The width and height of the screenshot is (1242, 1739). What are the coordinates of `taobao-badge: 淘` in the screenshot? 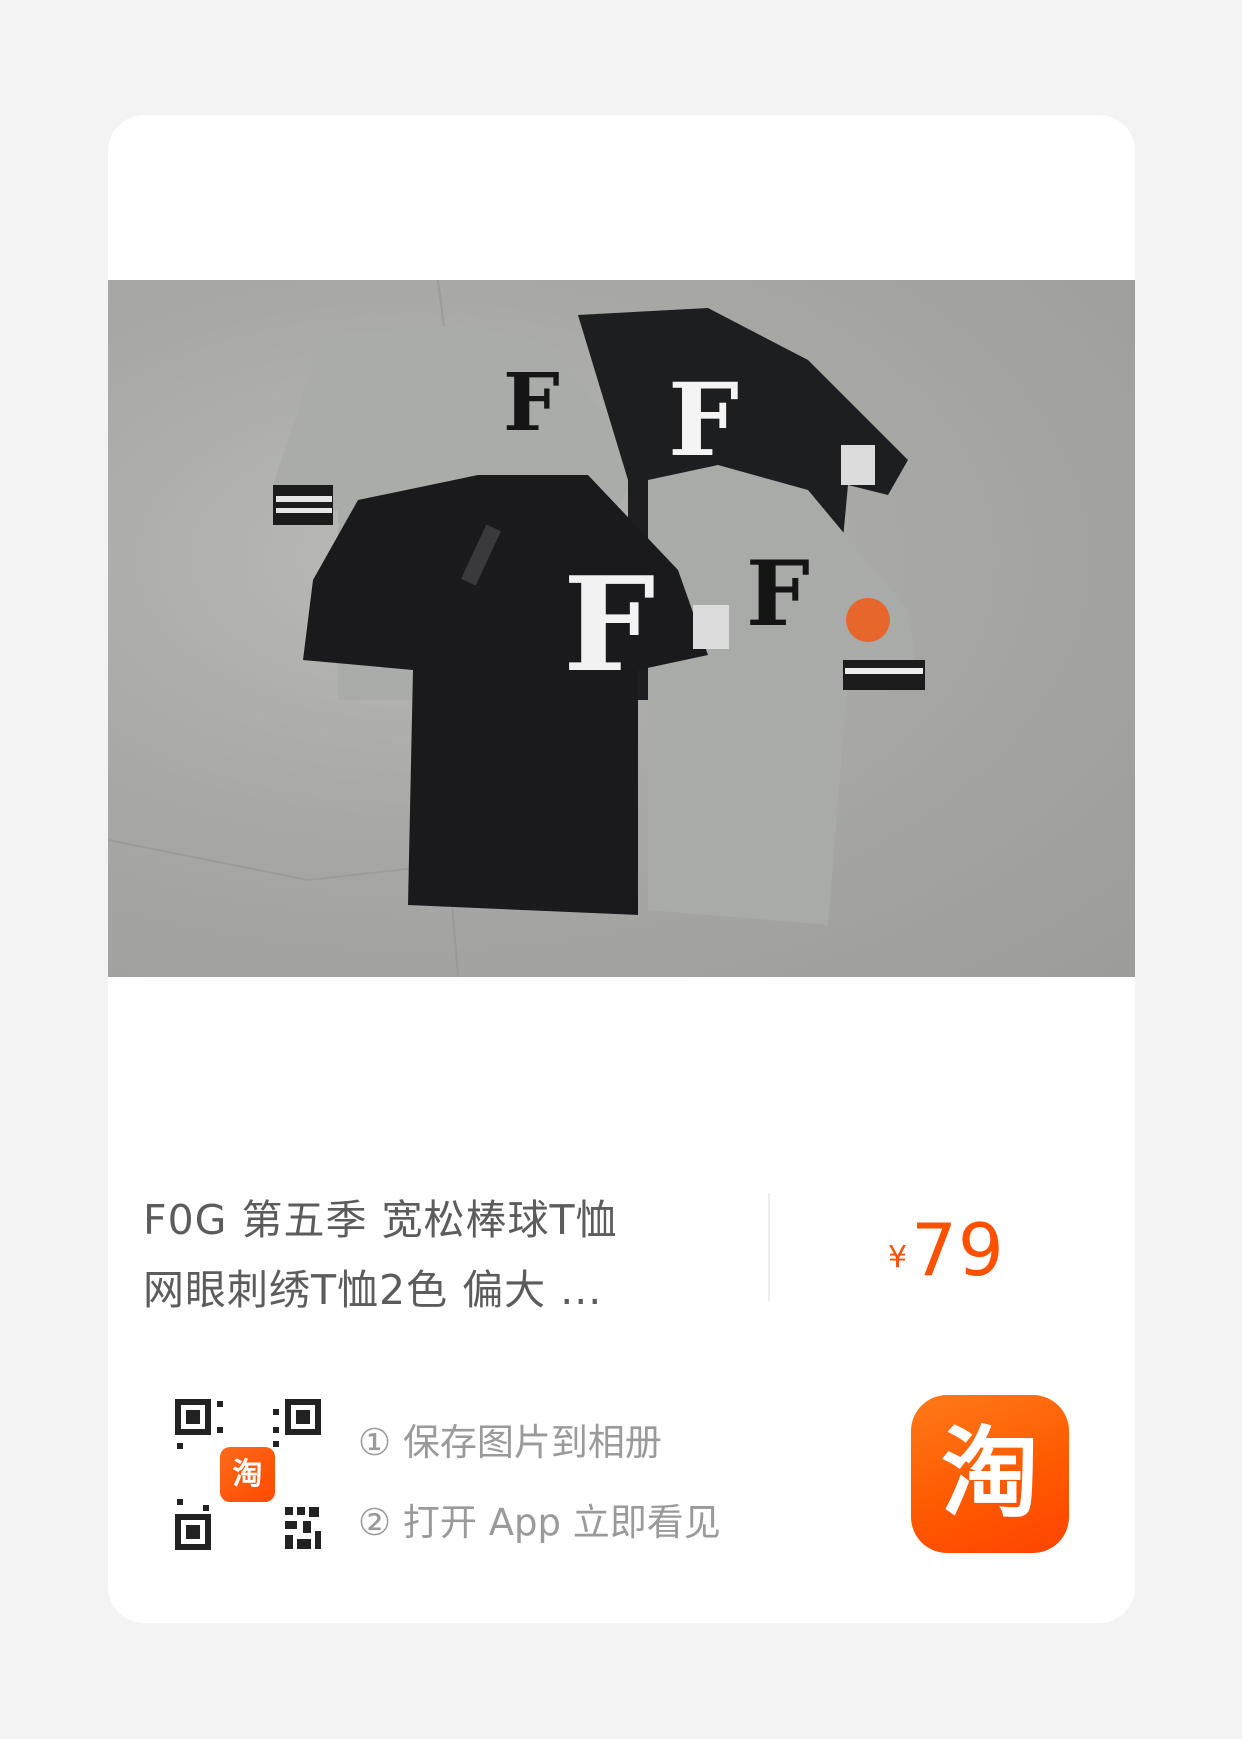 It's located at (247, 1474).